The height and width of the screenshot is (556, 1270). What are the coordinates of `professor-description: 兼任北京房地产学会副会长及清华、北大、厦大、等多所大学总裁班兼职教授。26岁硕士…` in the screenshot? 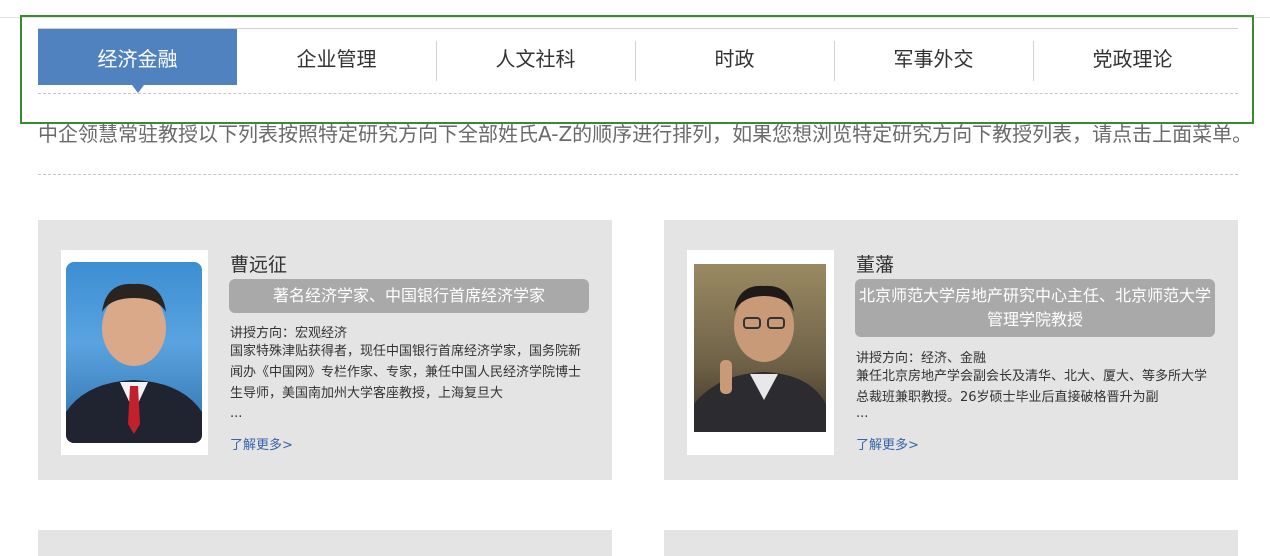 It's located at (1032, 387).